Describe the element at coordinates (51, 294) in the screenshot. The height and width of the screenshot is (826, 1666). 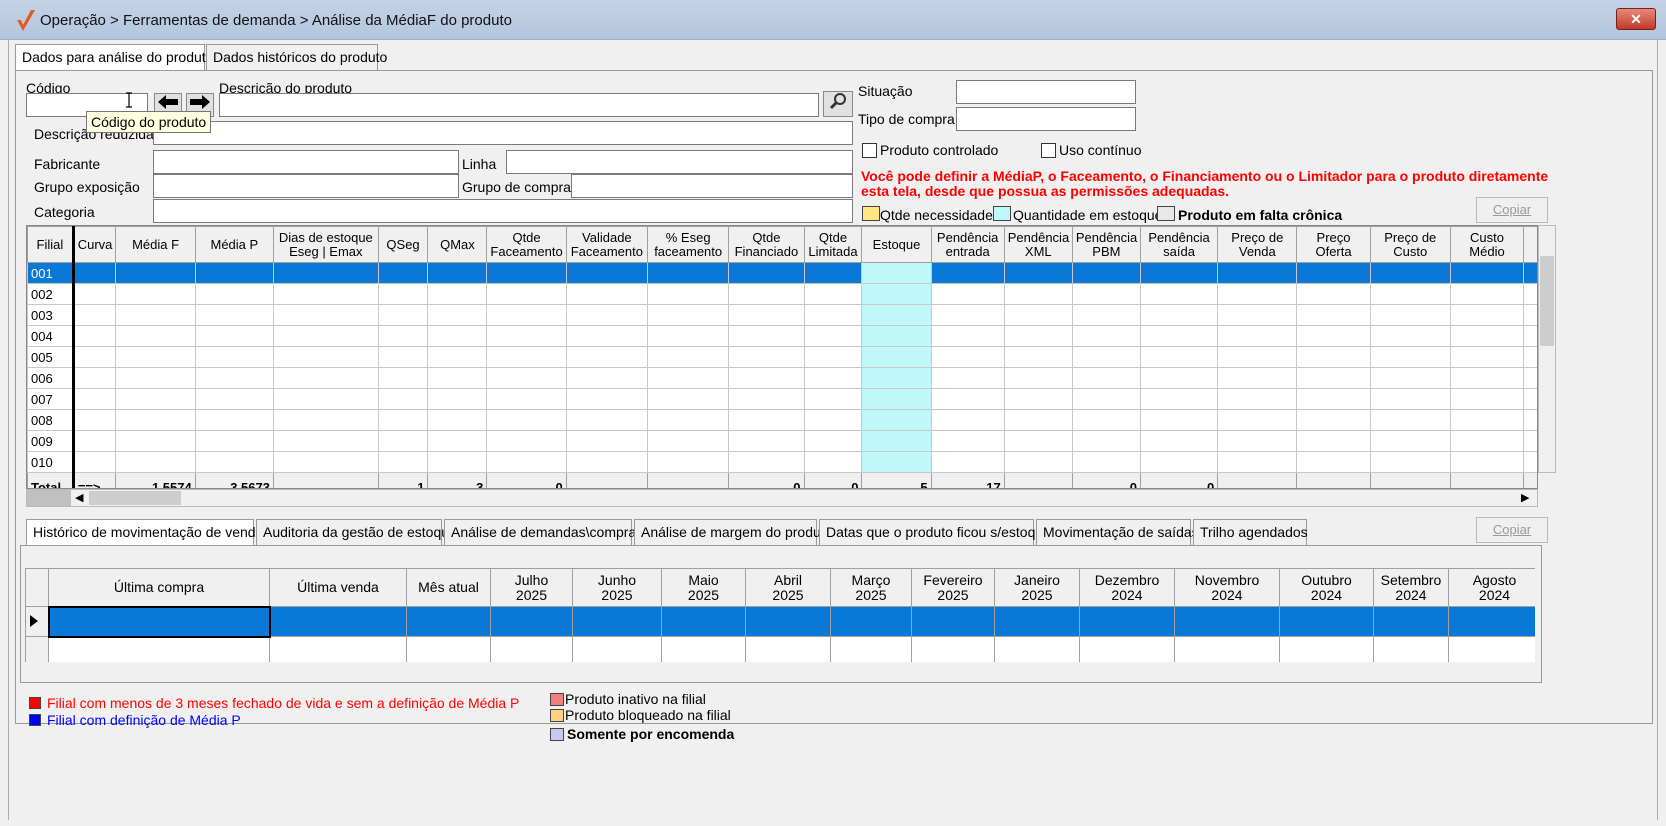
I see `filial-cell: 002` at that location.